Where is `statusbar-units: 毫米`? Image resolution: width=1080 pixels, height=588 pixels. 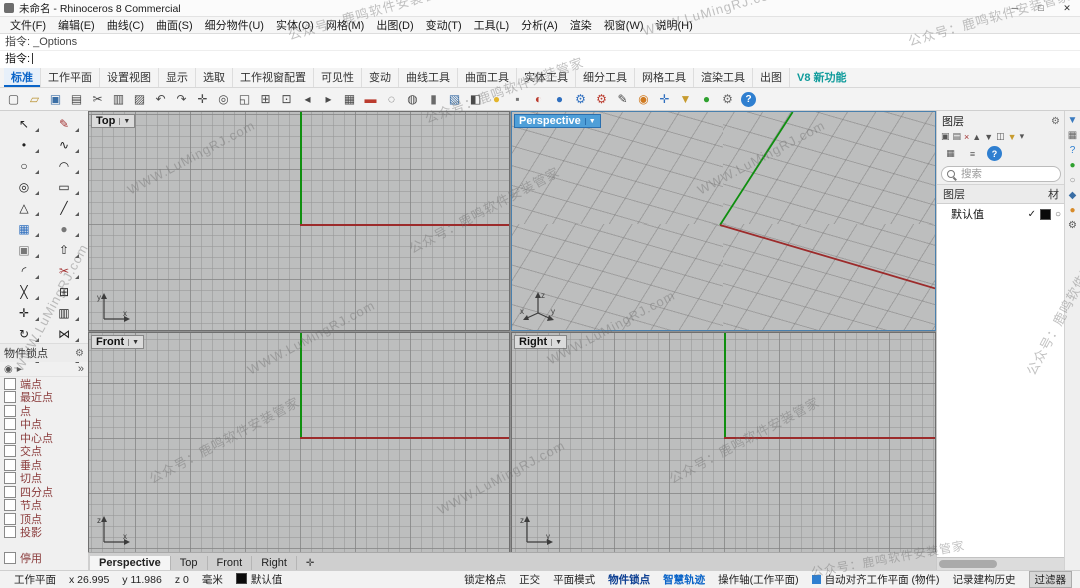 statusbar-units: 毫米 is located at coordinates (212, 579).